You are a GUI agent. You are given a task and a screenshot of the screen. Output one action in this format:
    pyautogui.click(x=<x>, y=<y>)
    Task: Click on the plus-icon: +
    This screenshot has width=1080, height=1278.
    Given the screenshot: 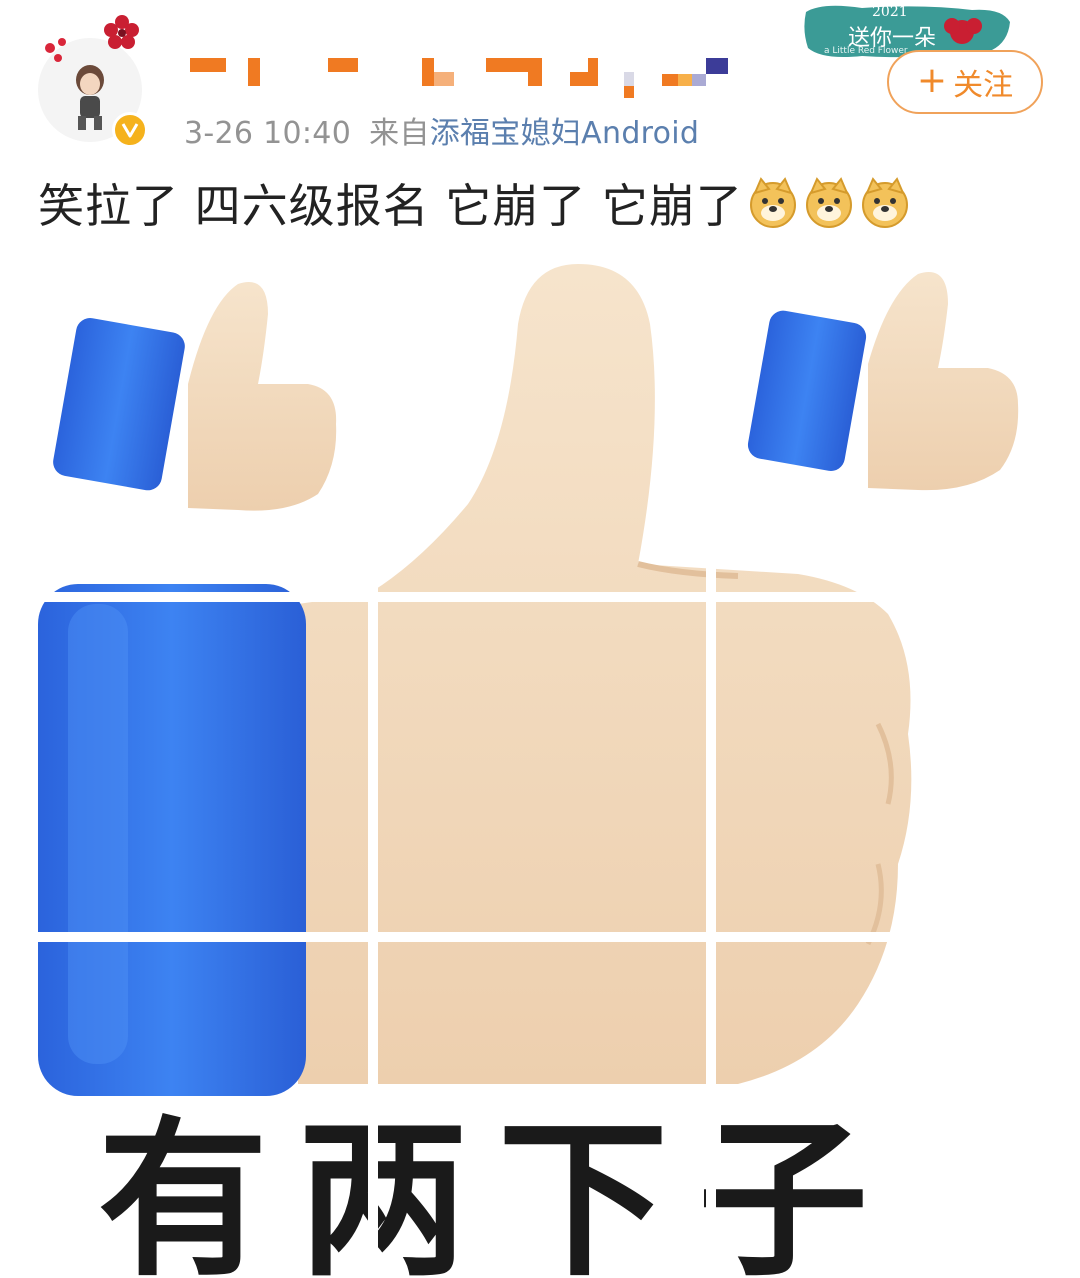 What is the action you would take?
    pyautogui.click(x=932, y=80)
    